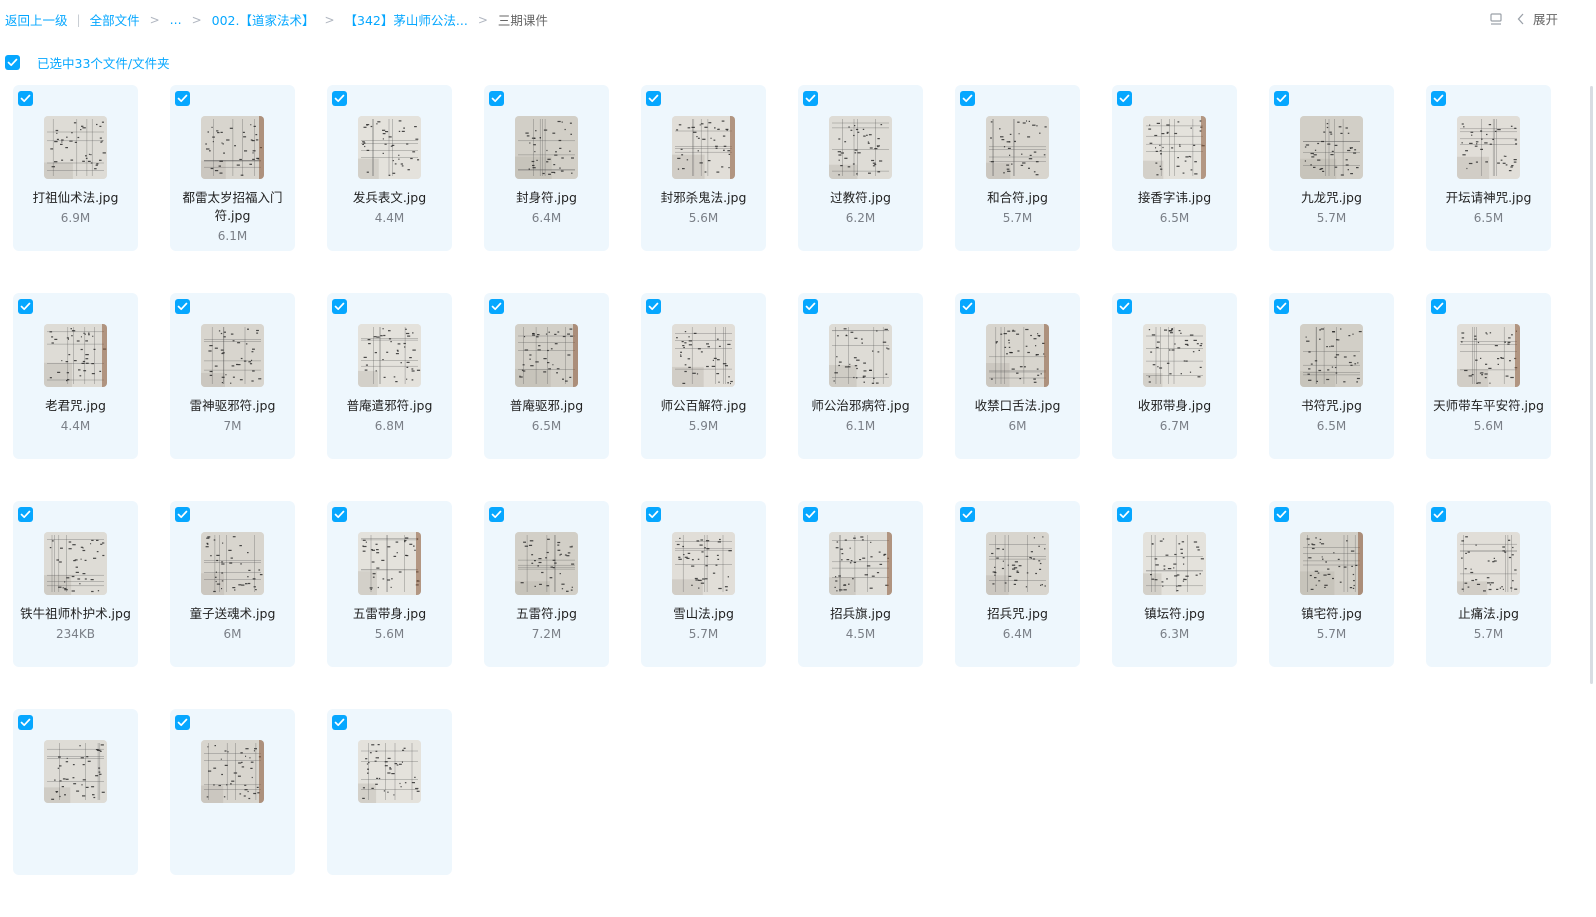  I want to click on file-card: 收禁口舌法.jpg 6M, so click(1017, 376).